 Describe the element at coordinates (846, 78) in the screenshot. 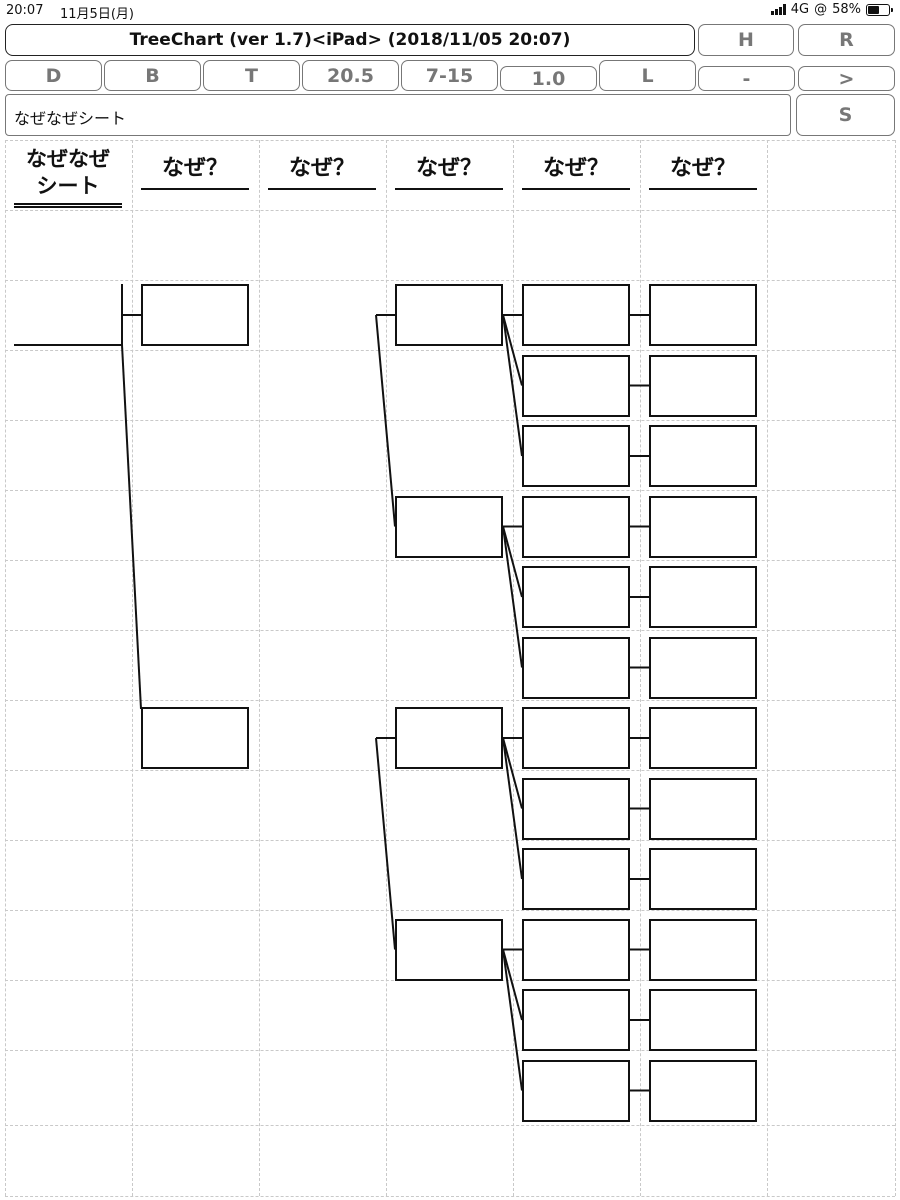

I see `next-button: >` at that location.